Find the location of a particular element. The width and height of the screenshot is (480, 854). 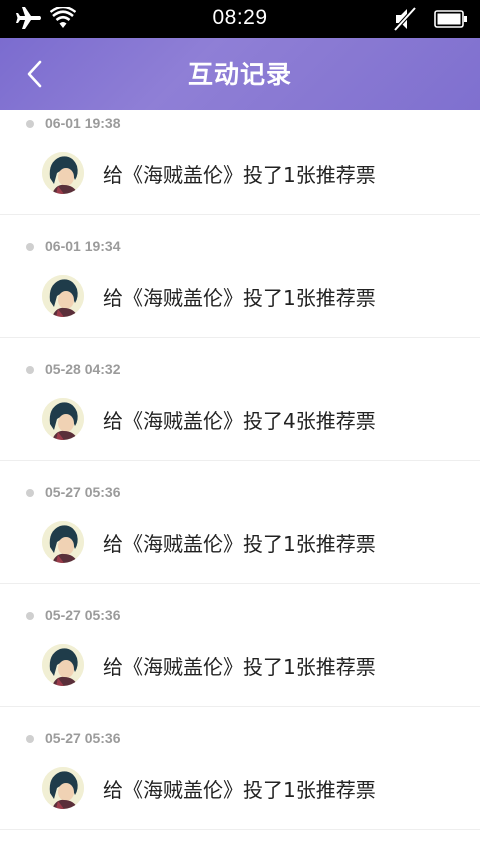

mute-icon is located at coordinates (405, 20).